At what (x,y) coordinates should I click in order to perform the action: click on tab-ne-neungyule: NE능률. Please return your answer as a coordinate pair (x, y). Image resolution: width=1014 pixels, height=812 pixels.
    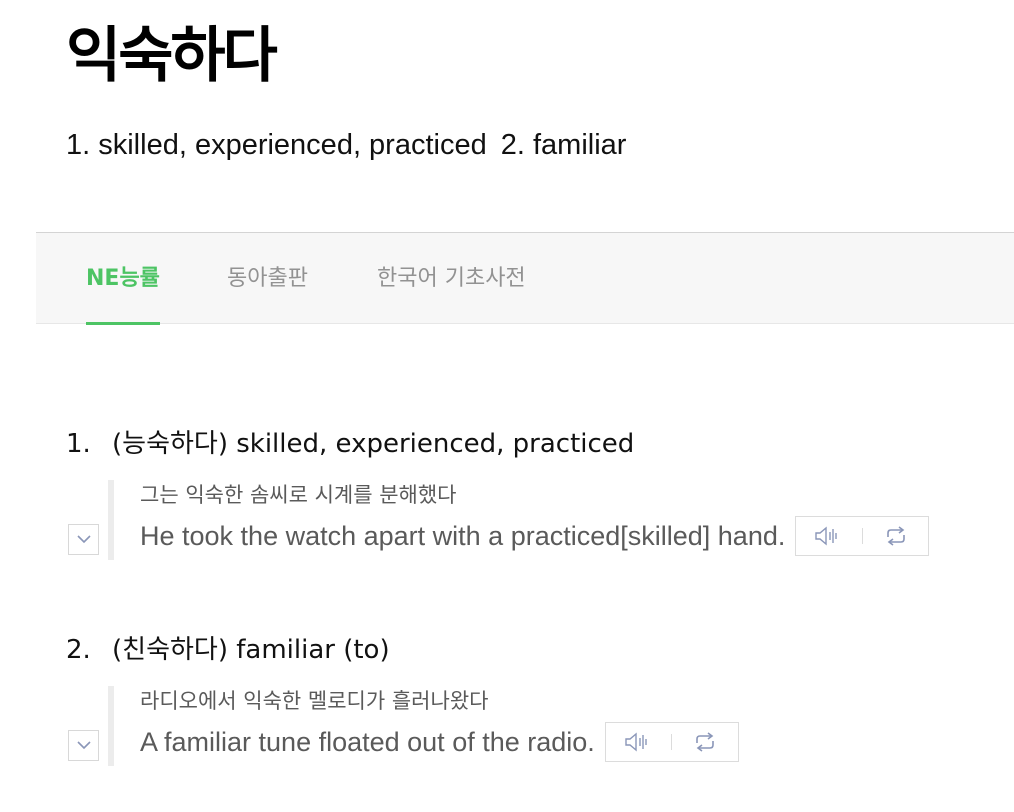
    Looking at the image, I should click on (123, 279).